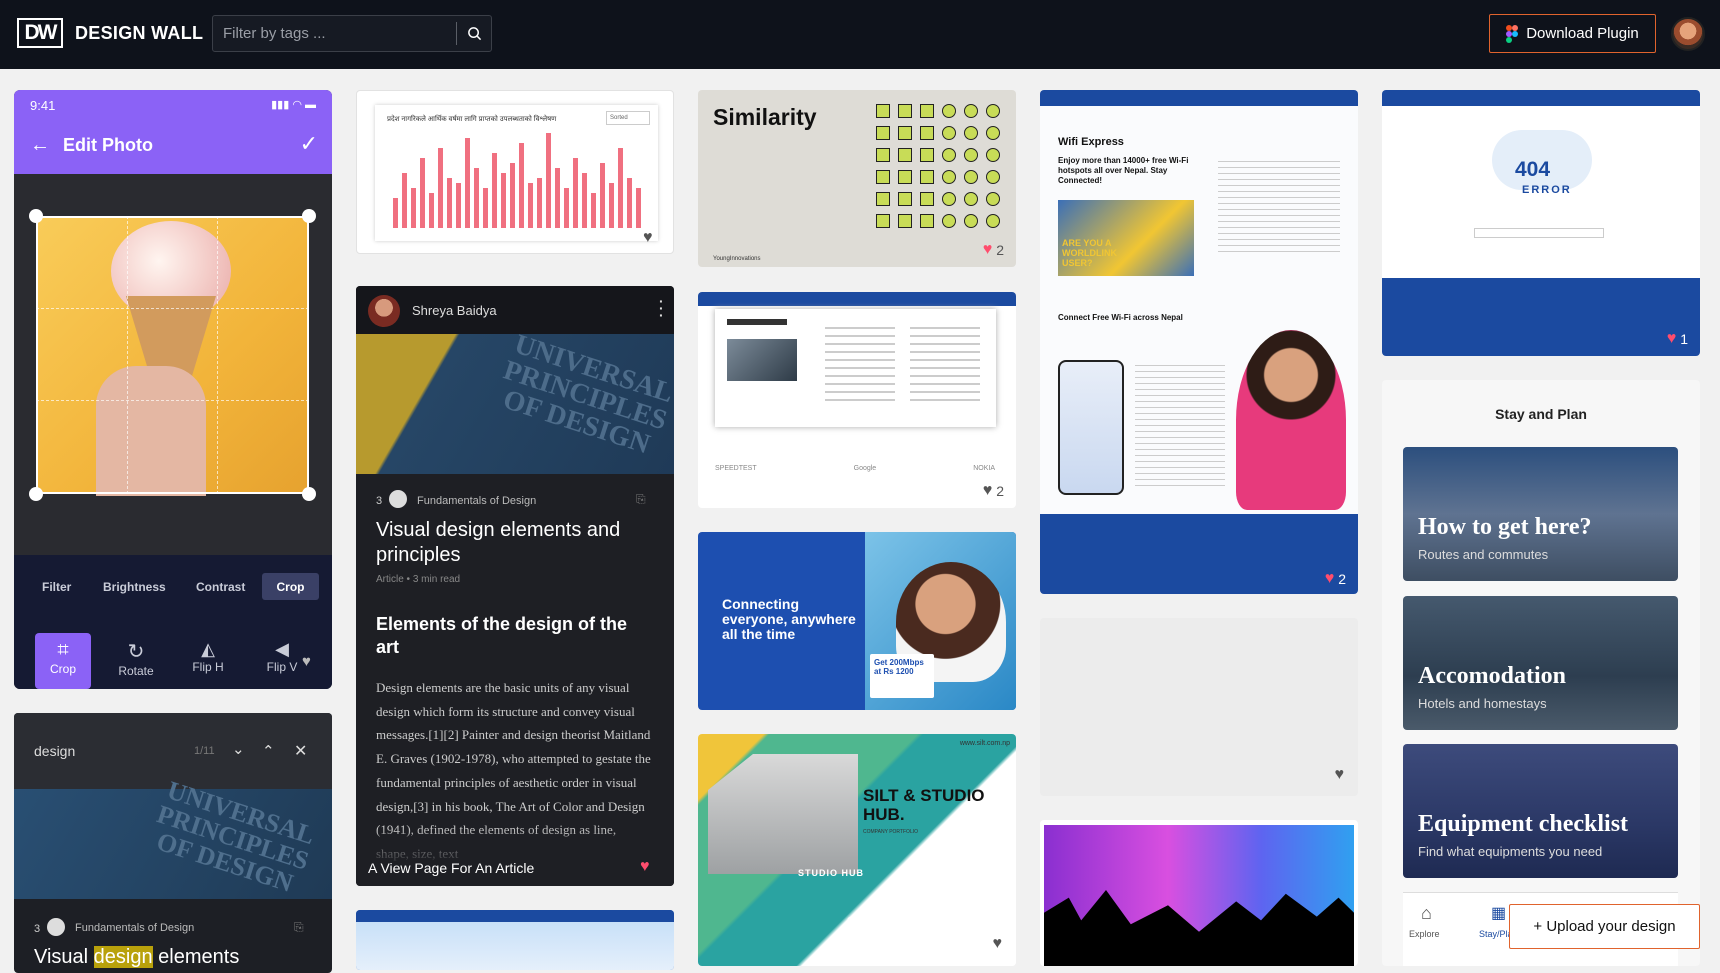 The width and height of the screenshot is (1720, 973). Describe the element at coordinates (208, 661) in the screenshot. I see `flip-h-tool: ◭ Flip H` at that location.